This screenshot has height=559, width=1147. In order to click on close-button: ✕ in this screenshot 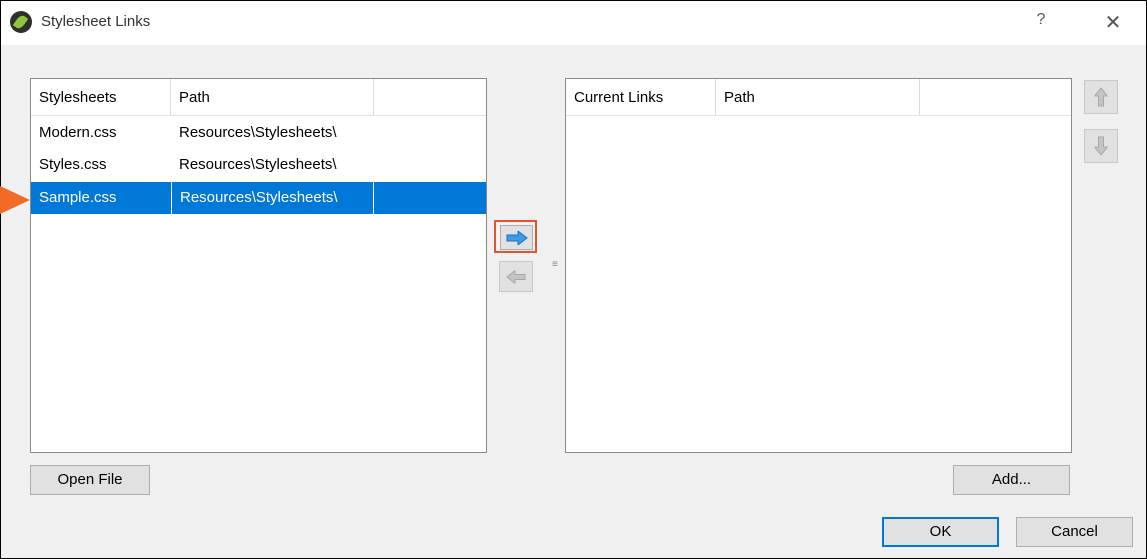, I will do `click(1113, 22)`.